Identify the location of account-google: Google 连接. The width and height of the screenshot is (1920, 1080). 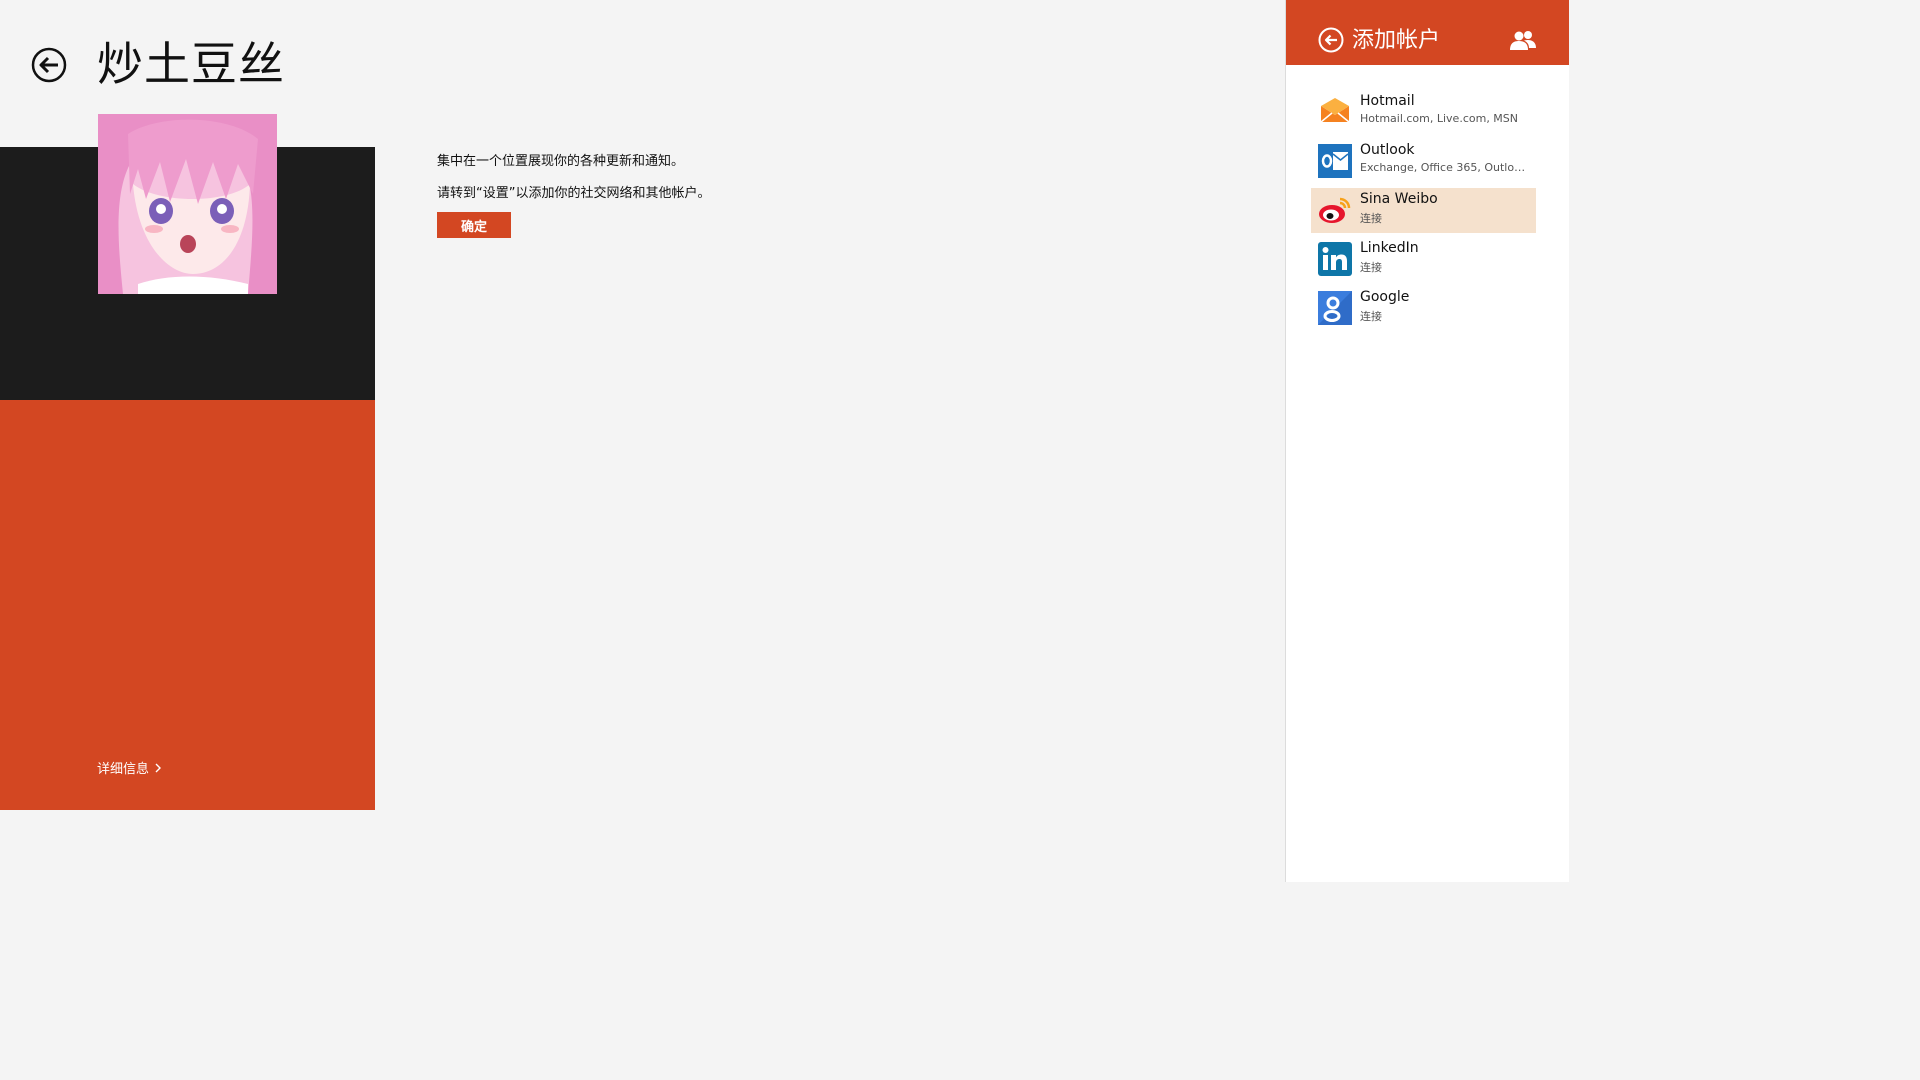
(1423, 308).